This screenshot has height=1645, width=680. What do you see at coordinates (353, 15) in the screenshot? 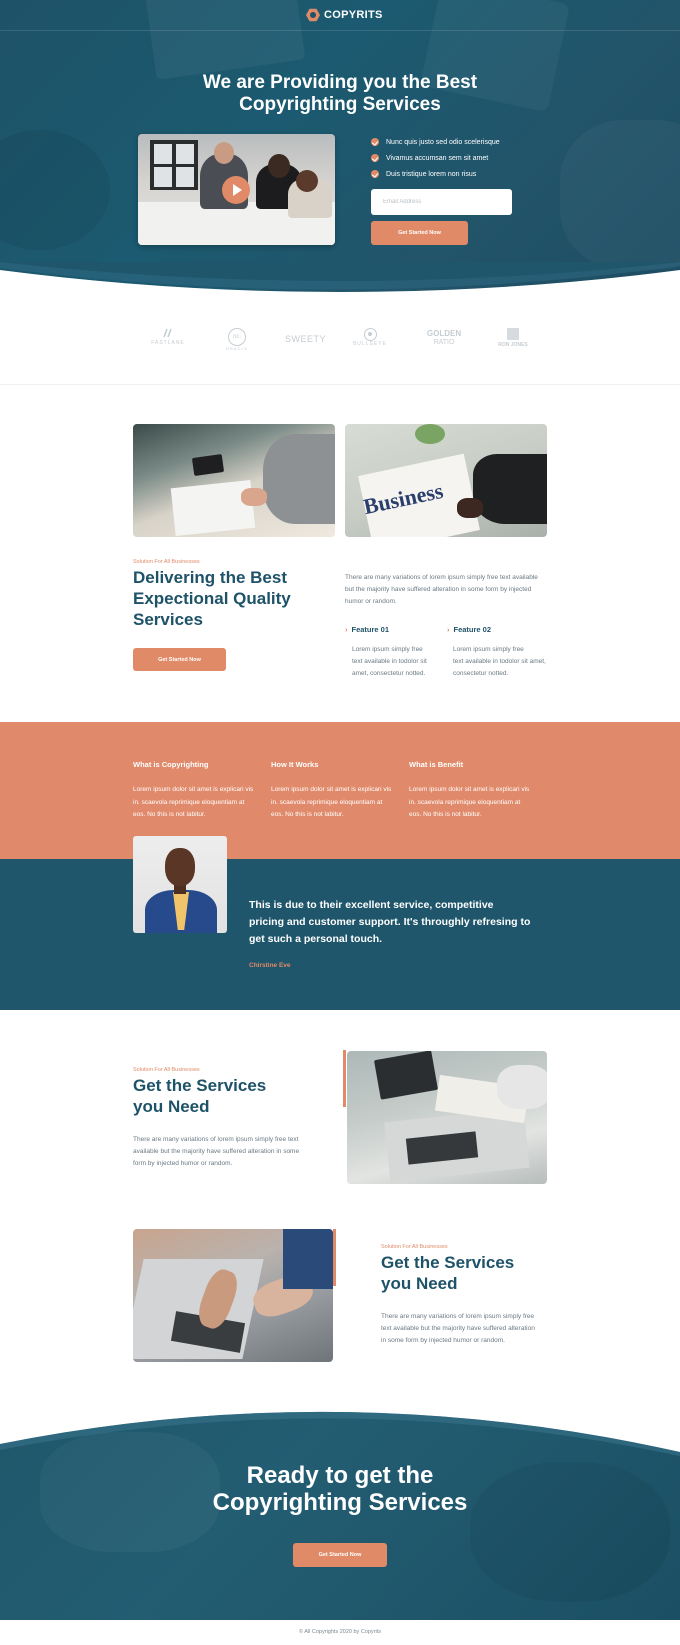
I see `brand-name: COPYRITS` at bounding box center [353, 15].